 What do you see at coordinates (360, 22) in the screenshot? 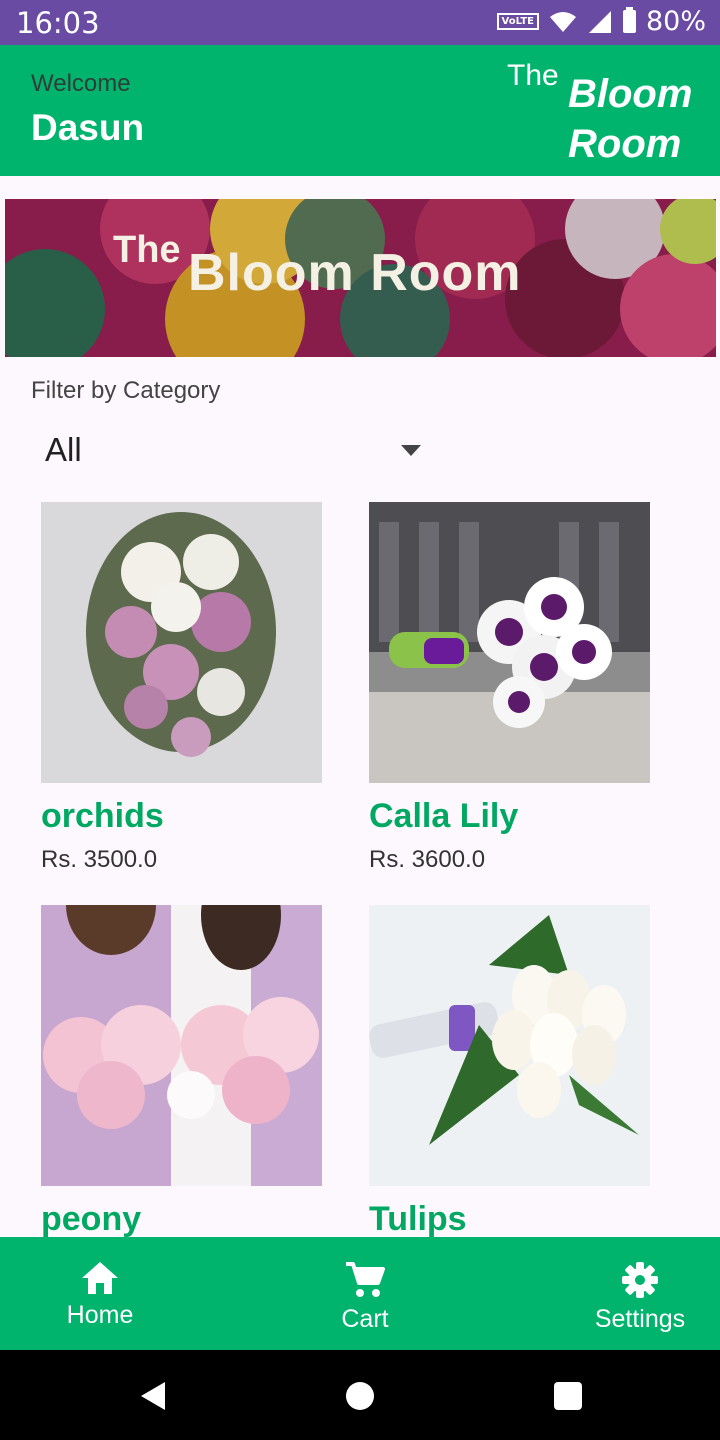
I see `status-bar: 16:03 VoLTE 80%` at bounding box center [360, 22].